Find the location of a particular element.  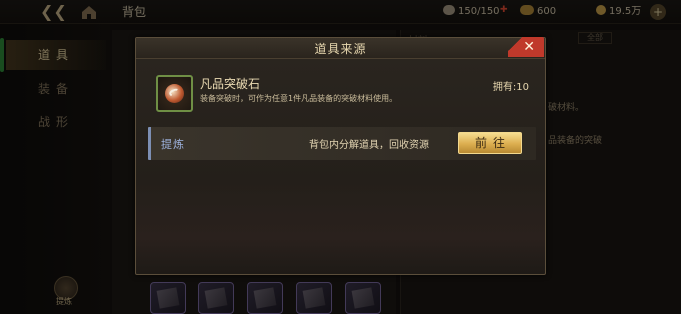

item-description: 装备突破时，可作为任意1件凡品装备的突破材料使用。 is located at coordinates (299, 98).